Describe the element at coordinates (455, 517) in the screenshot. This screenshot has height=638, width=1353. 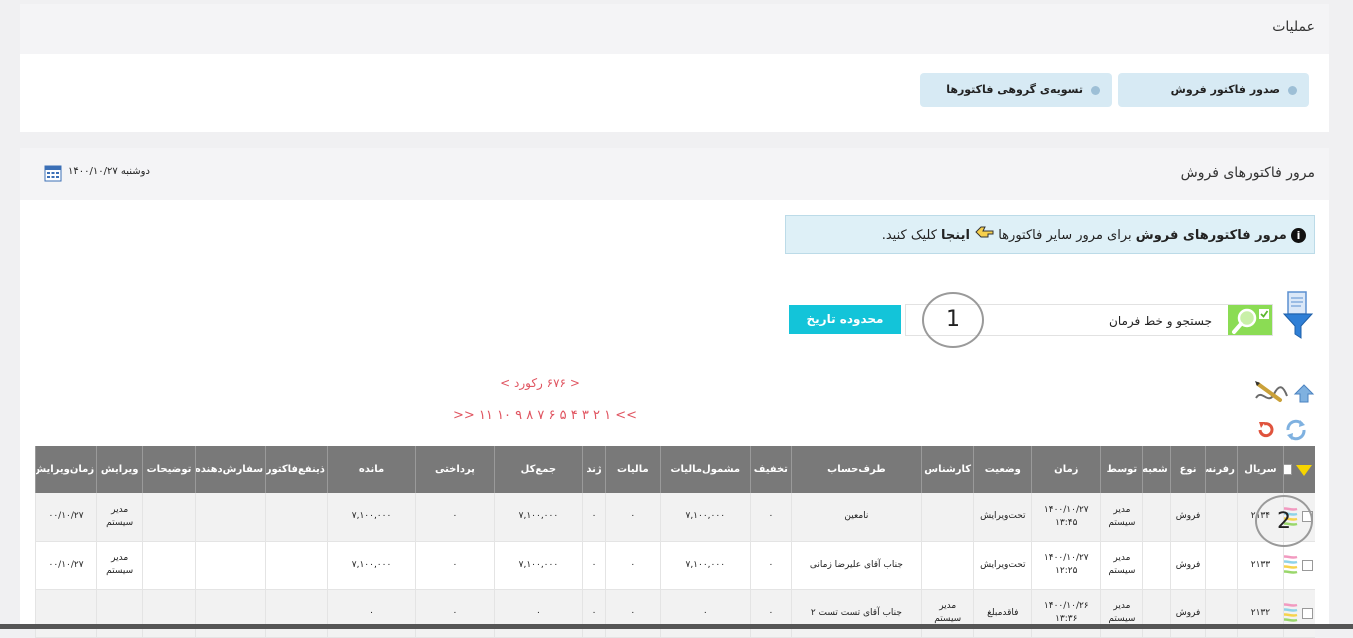
I see `cell-paid: ۰` at that location.